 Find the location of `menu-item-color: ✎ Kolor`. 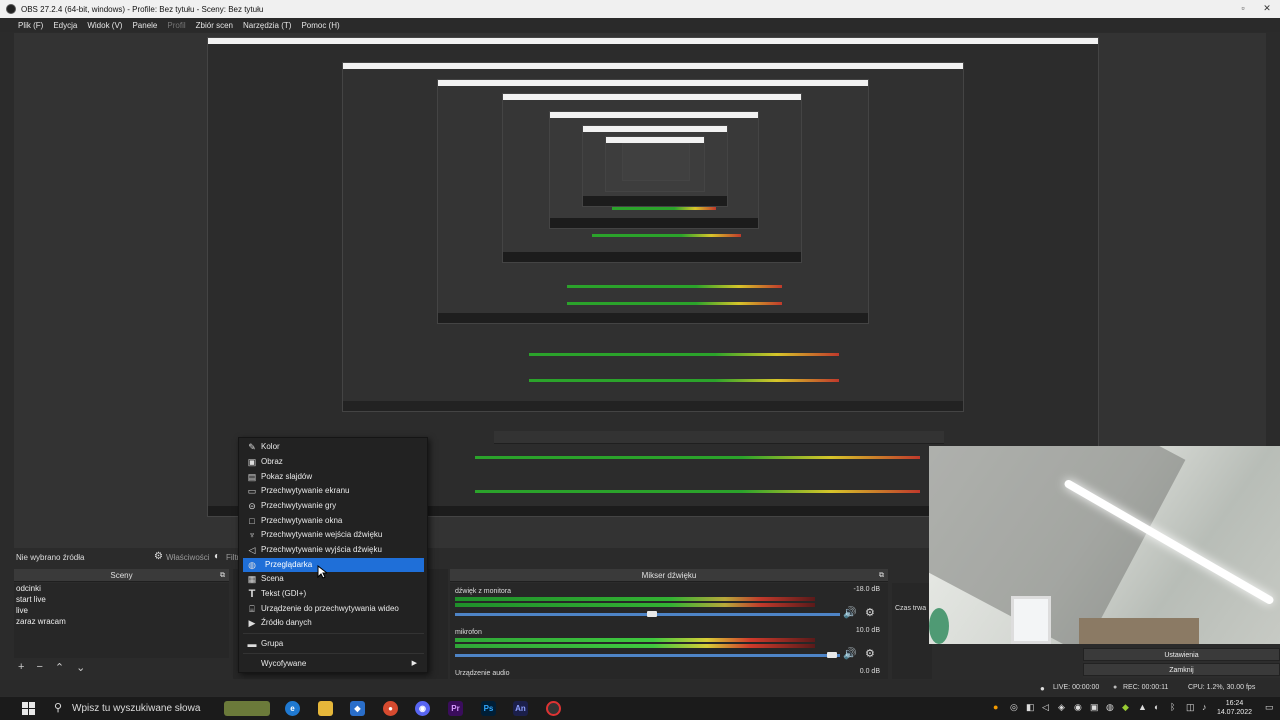

menu-item-color: ✎ Kolor is located at coordinates (332, 447).